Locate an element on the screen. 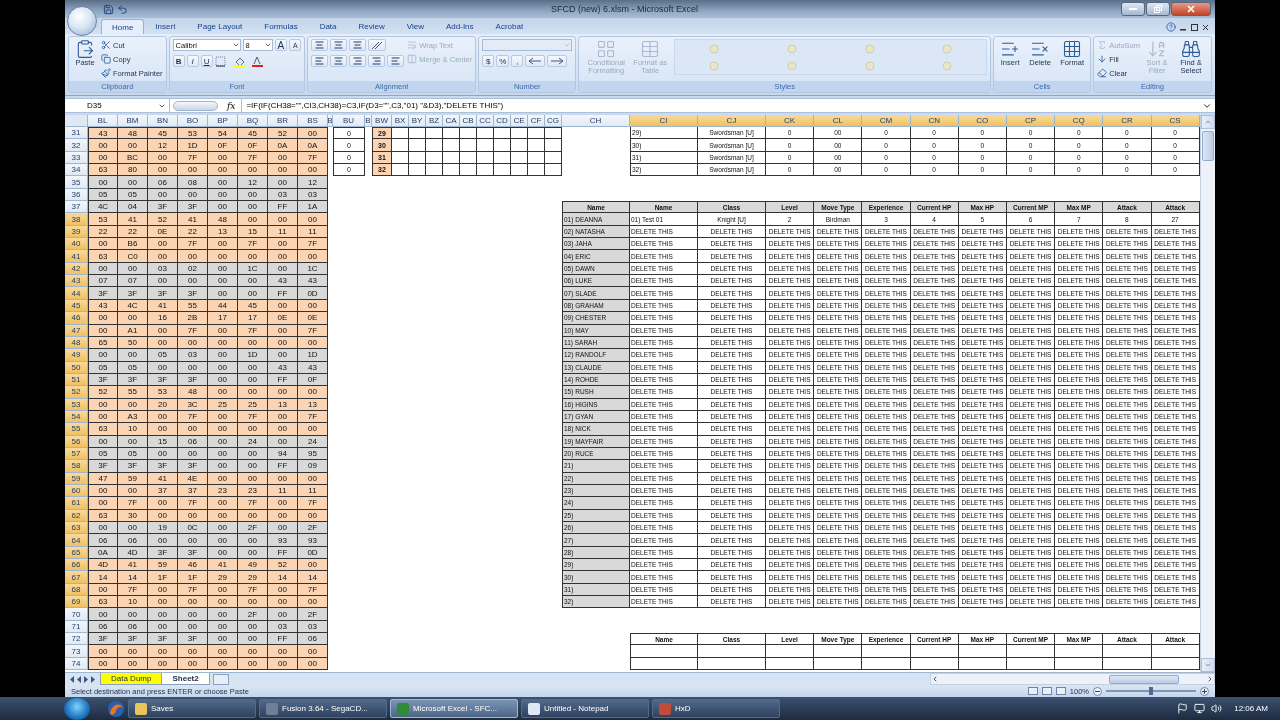 The width and height of the screenshot is (1280, 720). normal-view-icon is located at coordinates (1032, 691).